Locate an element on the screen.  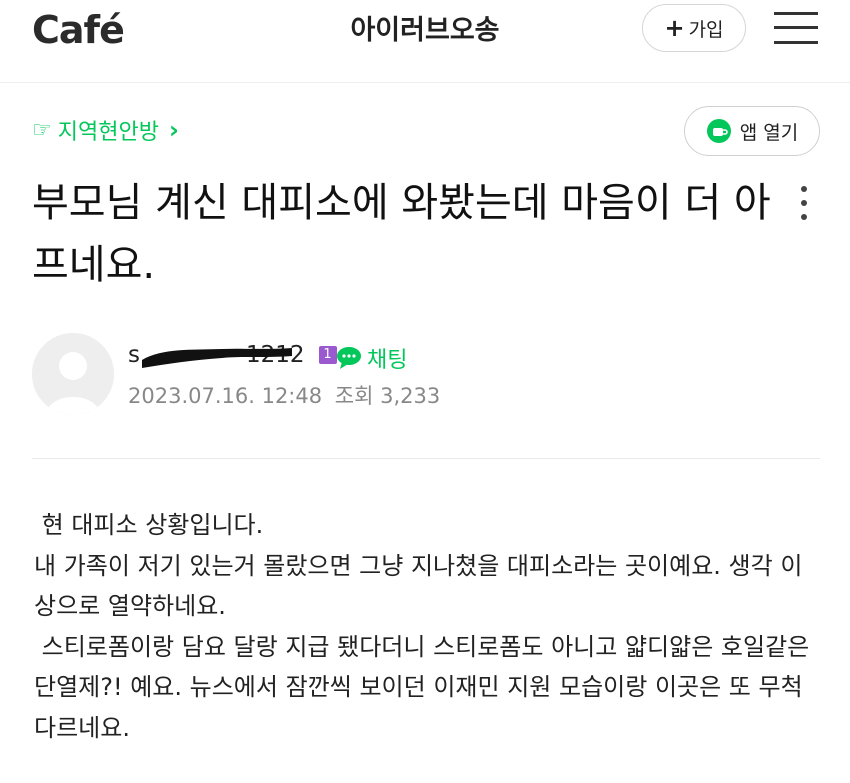
join-button: + 가입 is located at coordinates (694, 28).